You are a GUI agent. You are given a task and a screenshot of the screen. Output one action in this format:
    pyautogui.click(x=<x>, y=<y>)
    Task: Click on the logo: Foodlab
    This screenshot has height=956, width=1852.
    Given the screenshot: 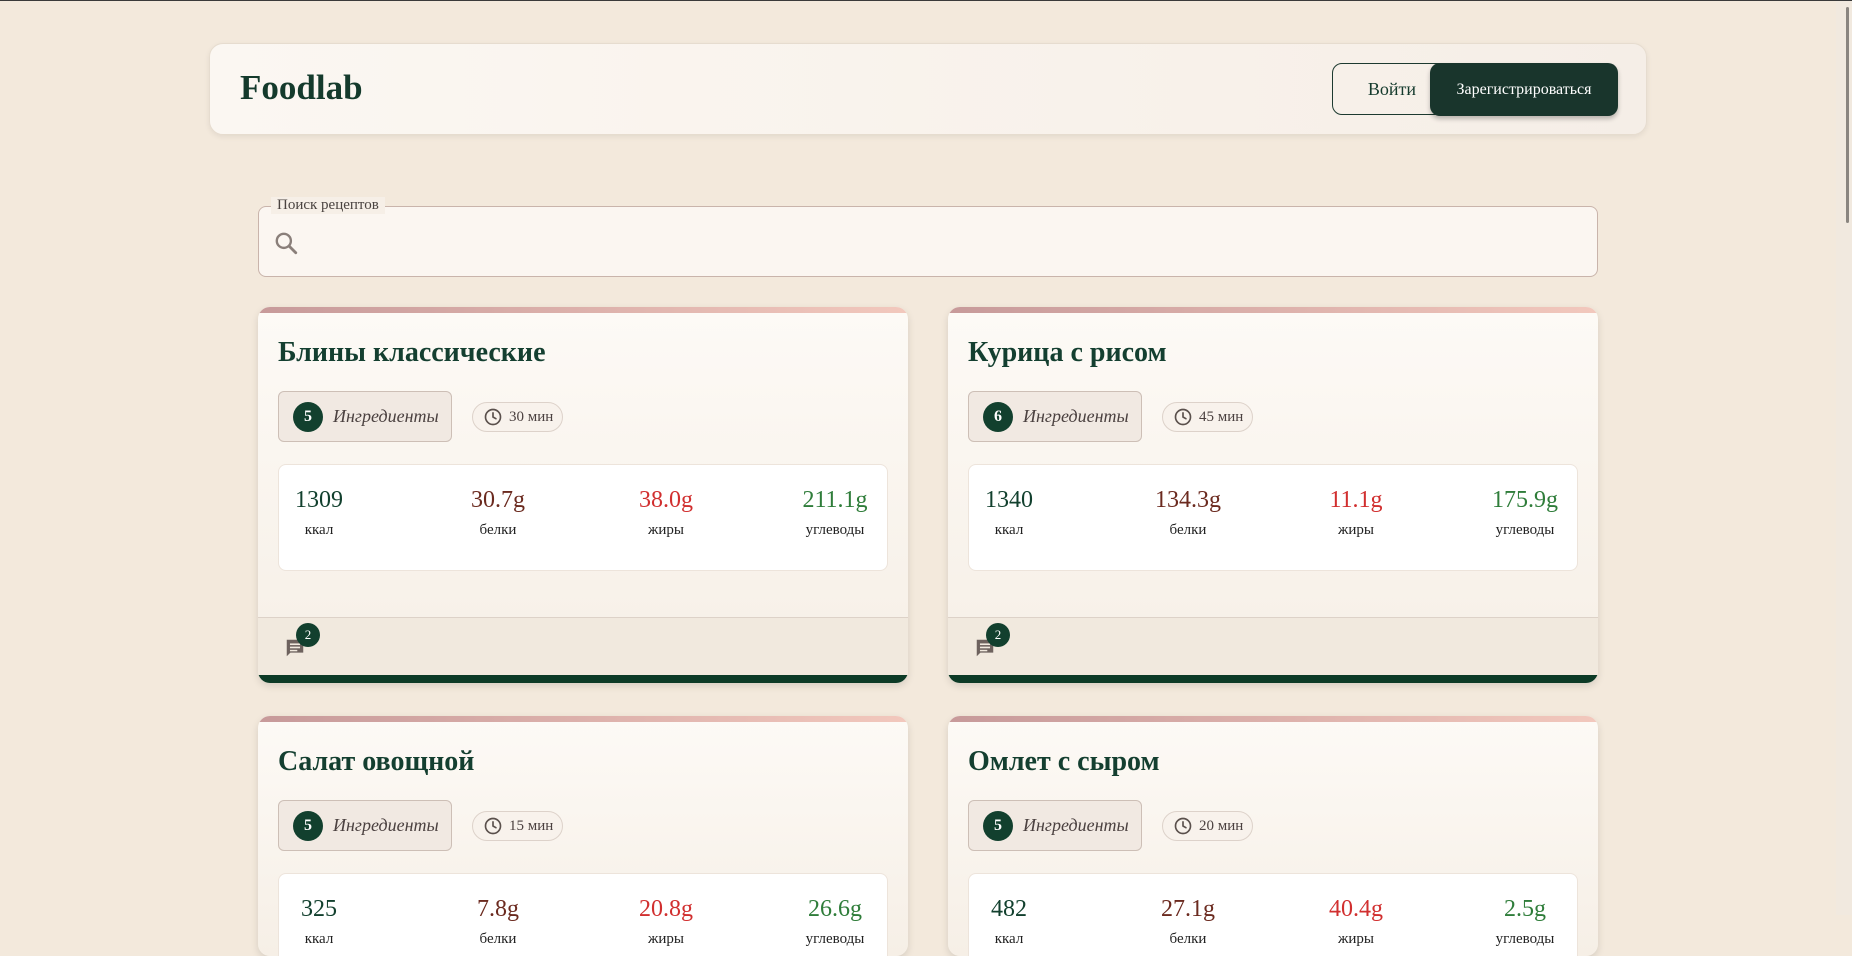 What is the action you would take?
    pyautogui.click(x=301, y=88)
    